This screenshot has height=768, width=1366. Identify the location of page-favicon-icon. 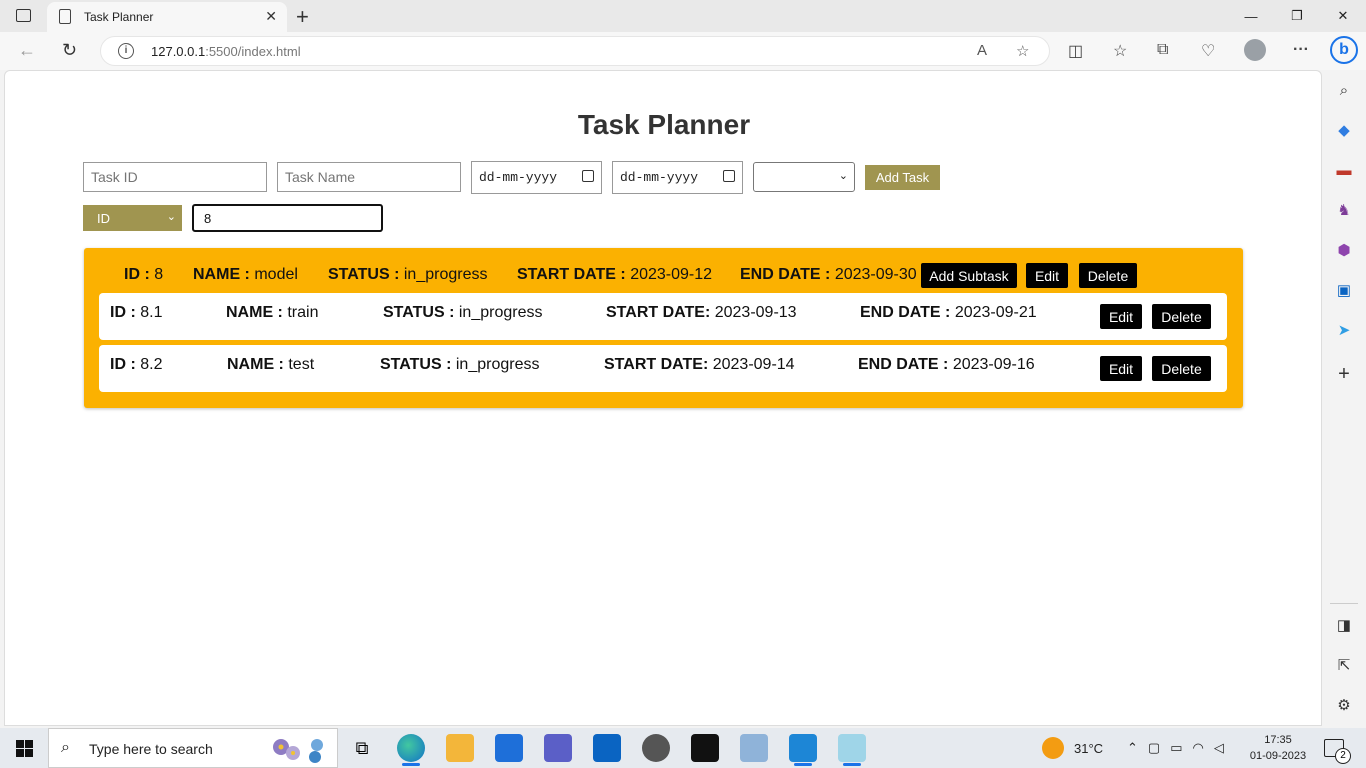
(65, 16).